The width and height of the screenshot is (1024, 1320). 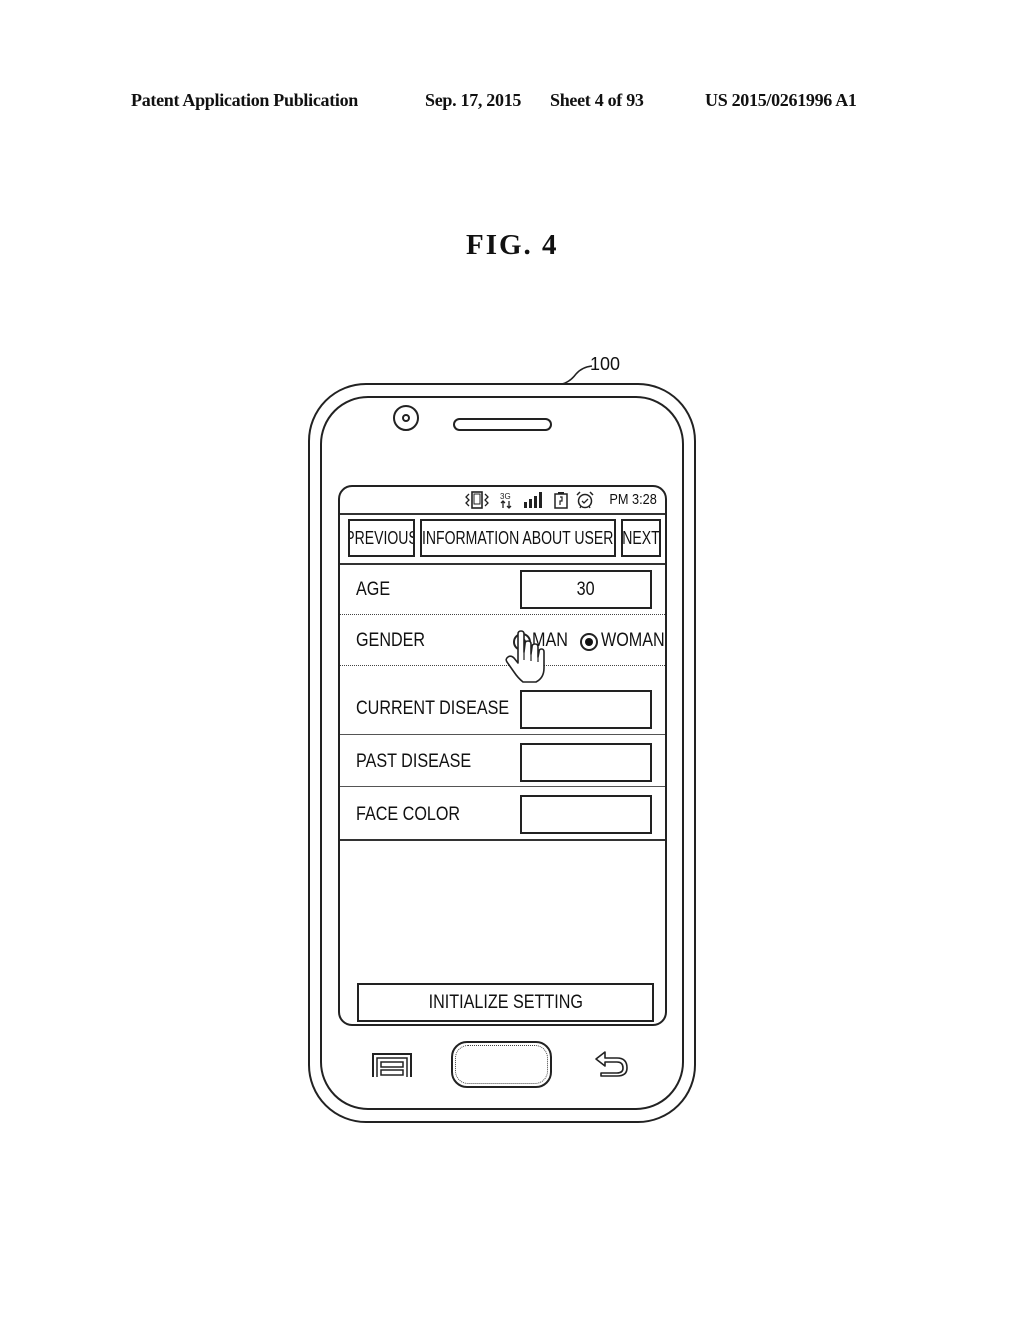 What do you see at coordinates (561, 500) in the screenshot?
I see `battery-icon` at bounding box center [561, 500].